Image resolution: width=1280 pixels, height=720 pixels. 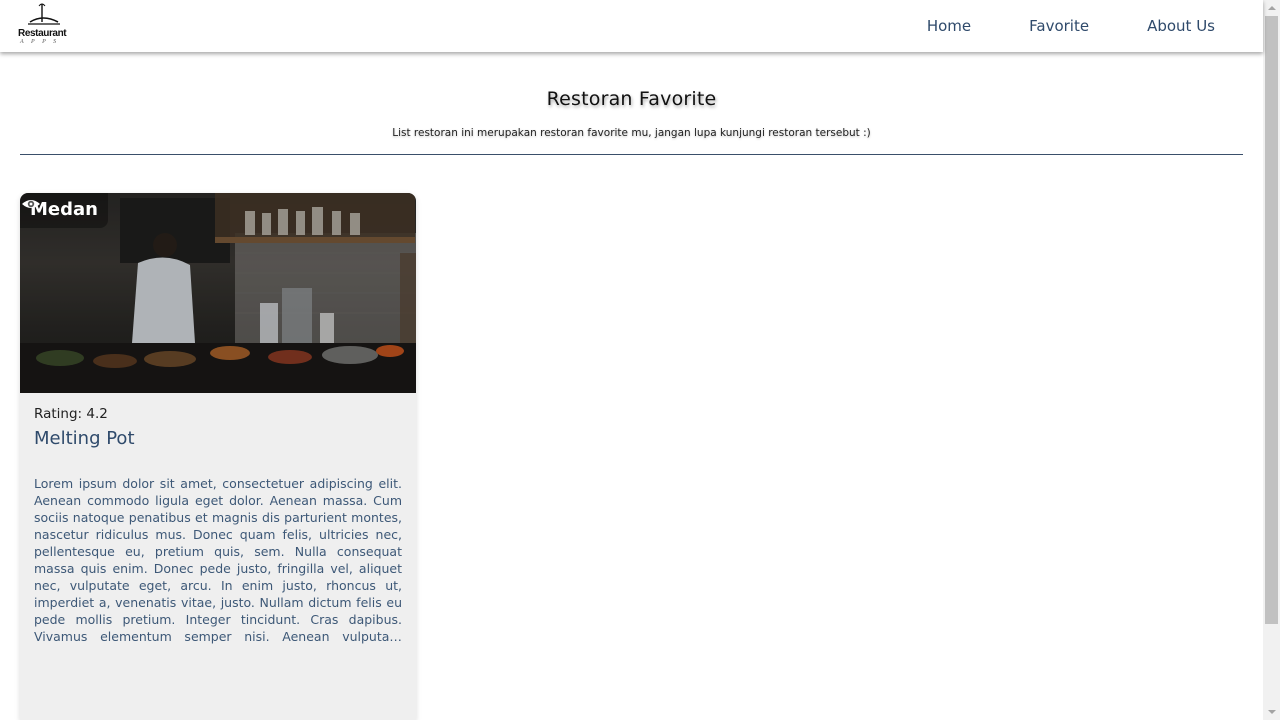 I want to click on nav-about-link: About Us, so click(x=1152, y=26).